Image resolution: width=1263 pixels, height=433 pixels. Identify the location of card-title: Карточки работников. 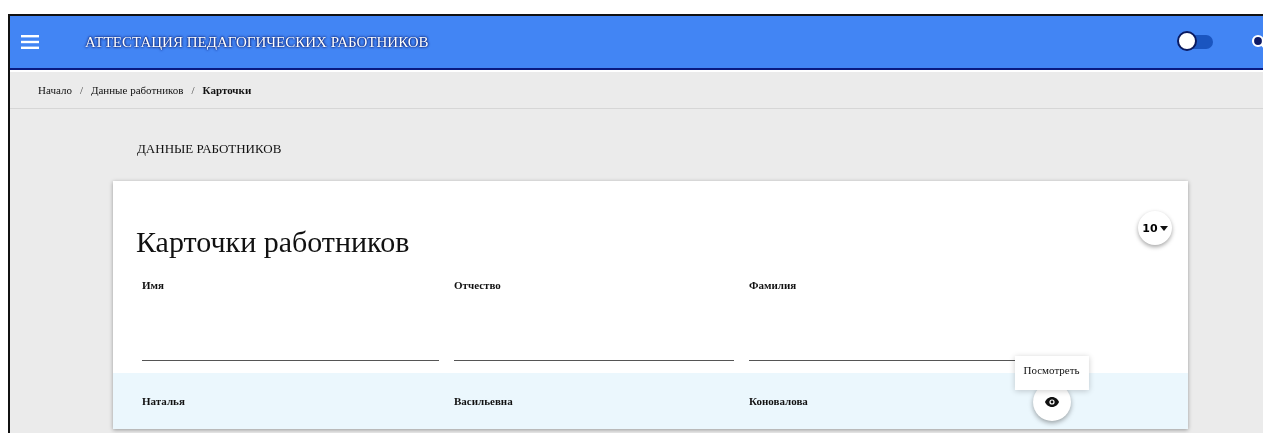
(273, 242).